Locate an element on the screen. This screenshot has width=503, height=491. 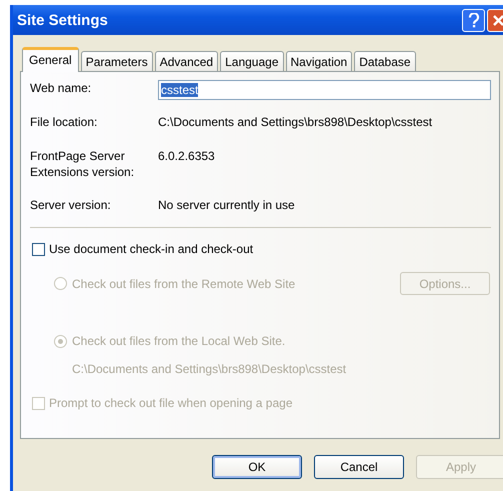
checkbox-label: Use document check-in and check-out is located at coordinates (151, 249).